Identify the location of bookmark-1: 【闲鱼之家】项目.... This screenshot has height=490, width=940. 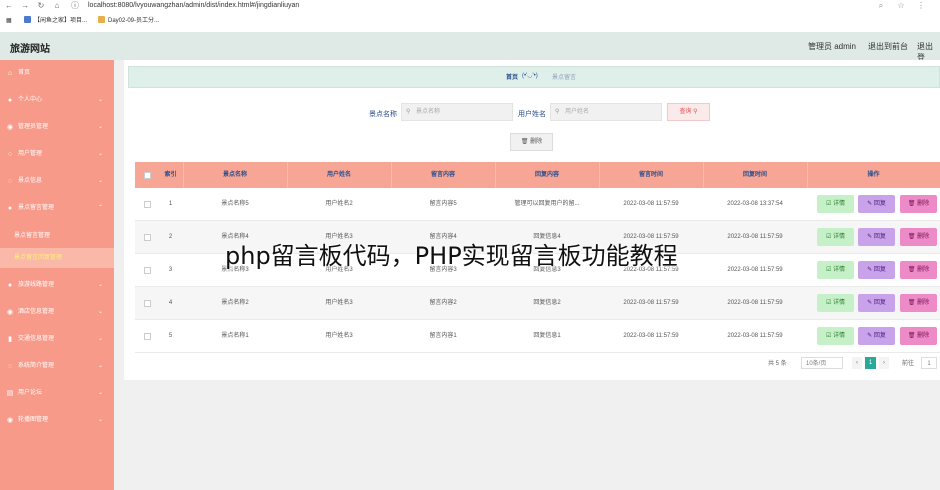
(55, 21).